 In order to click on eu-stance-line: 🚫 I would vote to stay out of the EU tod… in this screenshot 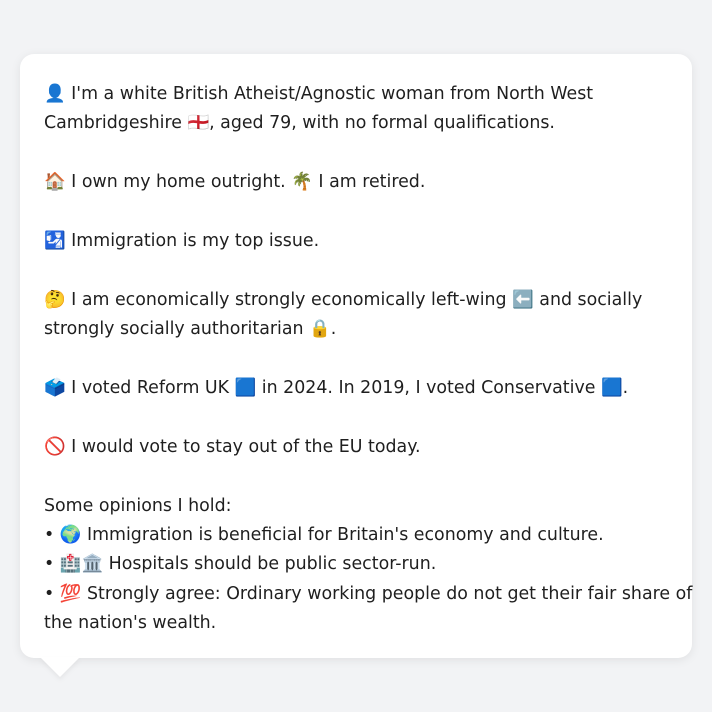, I will do `click(232, 446)`.